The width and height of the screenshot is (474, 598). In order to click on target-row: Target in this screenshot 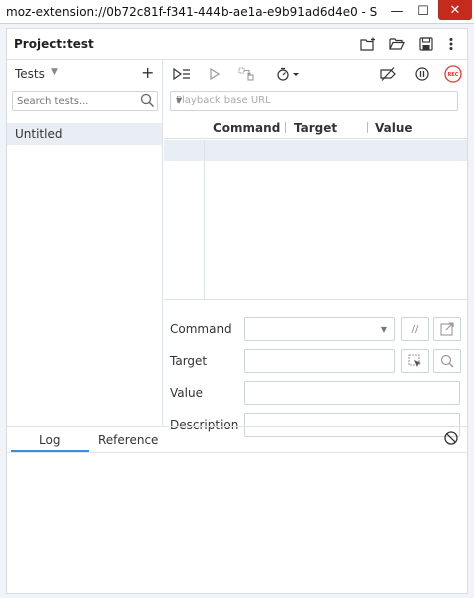, I will do `click(315, 361)`.